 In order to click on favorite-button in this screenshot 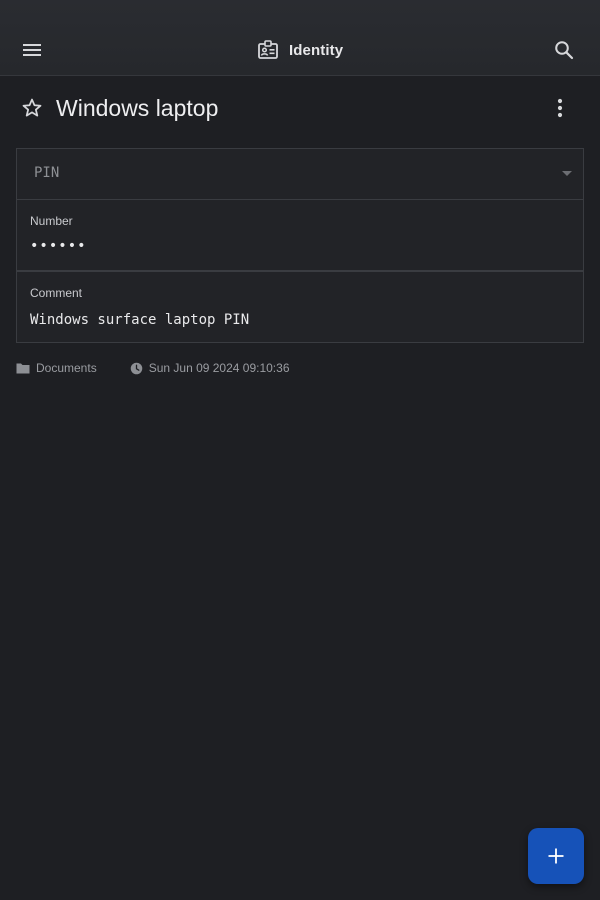, I will do `click(32, 108)`.